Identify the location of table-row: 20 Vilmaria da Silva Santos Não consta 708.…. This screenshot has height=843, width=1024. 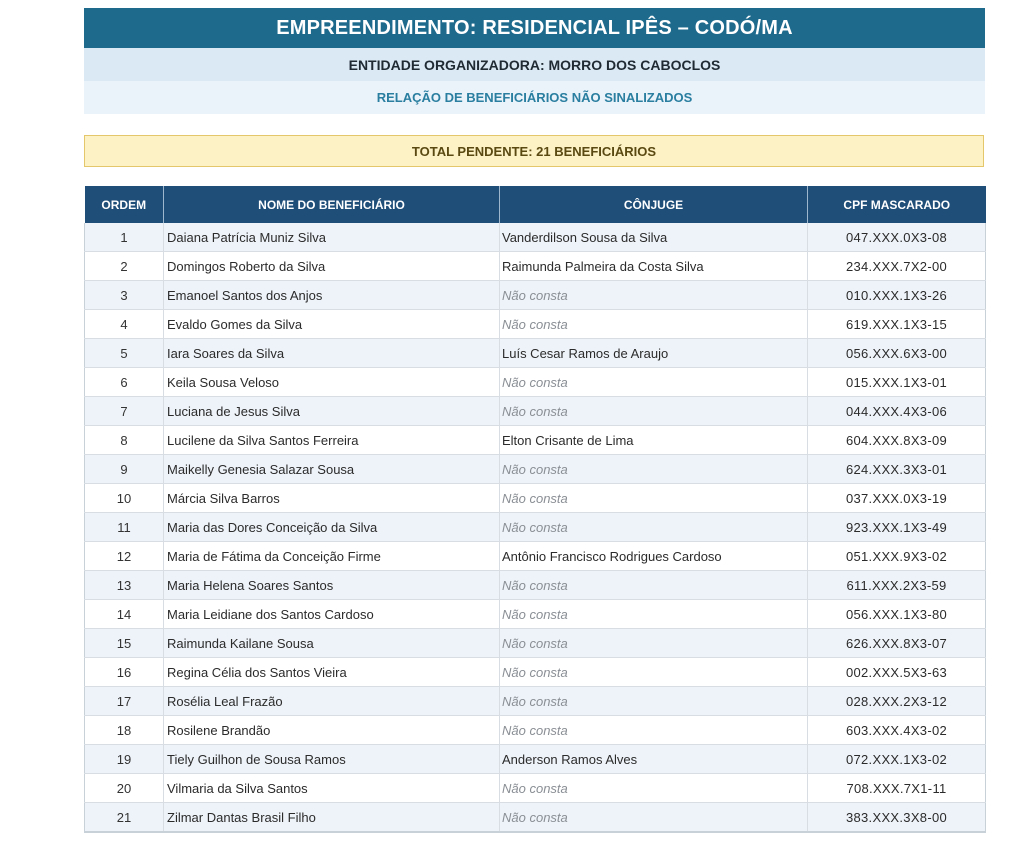
(535, 788).